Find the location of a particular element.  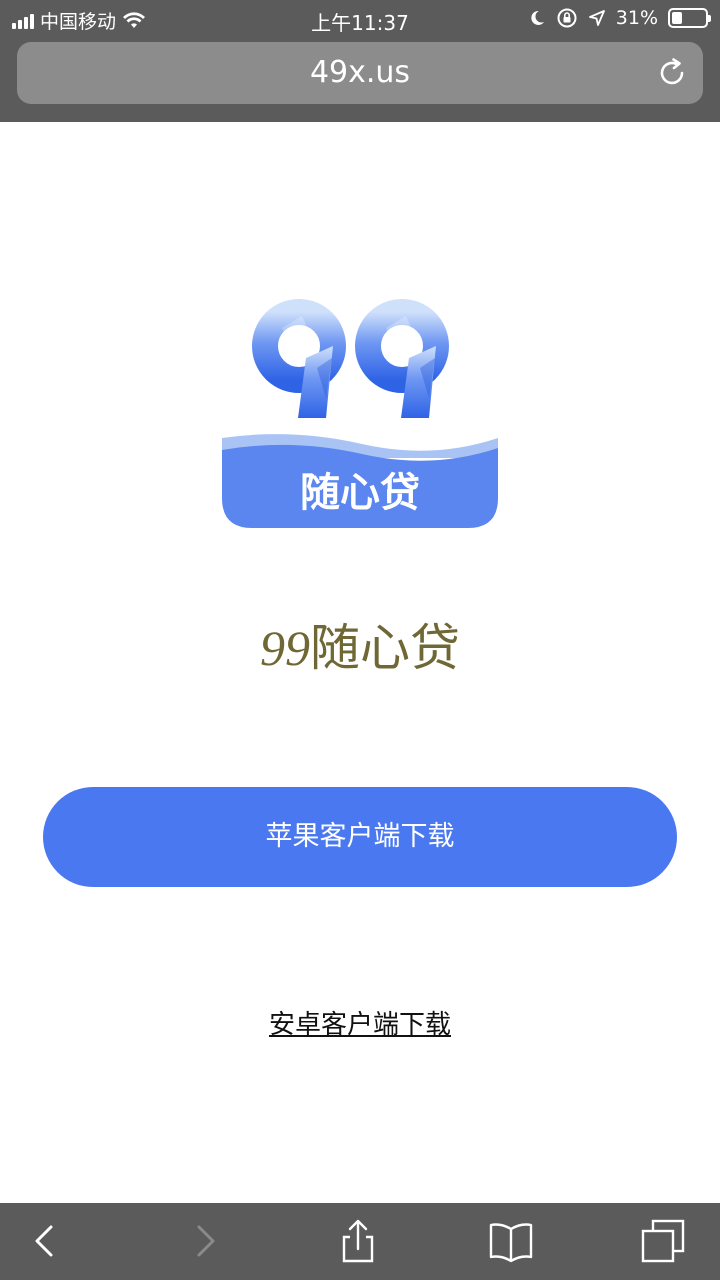

moon-icon is located at coordinates (537, 17).